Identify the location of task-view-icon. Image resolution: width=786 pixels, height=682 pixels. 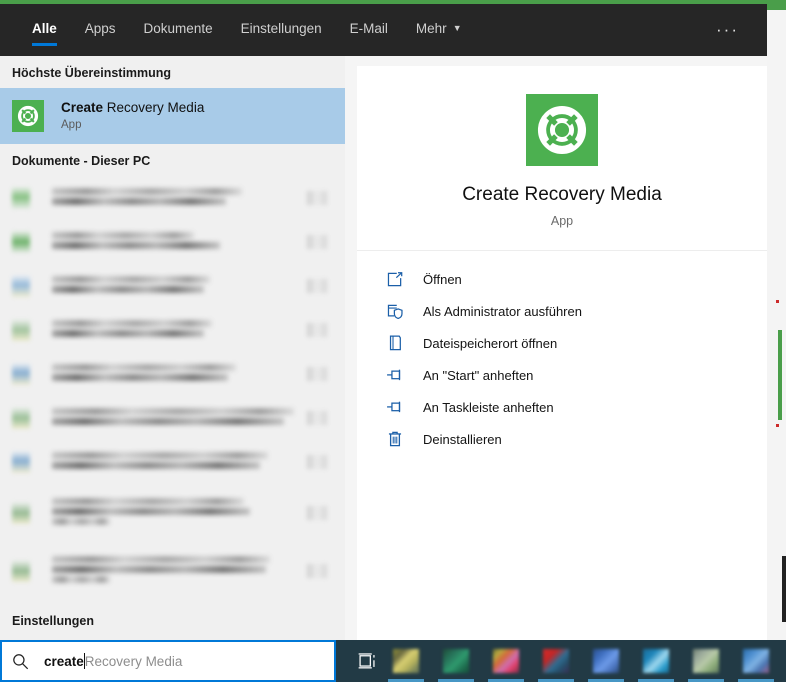
(368, 661).